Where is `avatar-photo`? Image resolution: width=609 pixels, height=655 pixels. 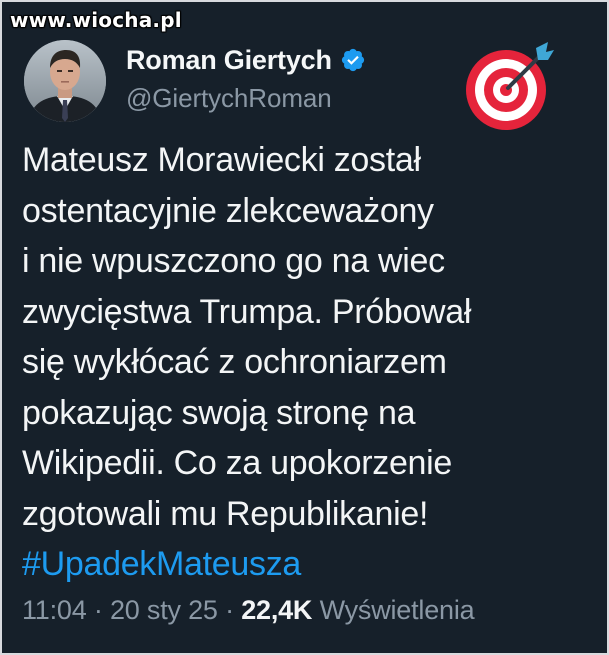
avatar-photo is located at coordinates (65, 81).